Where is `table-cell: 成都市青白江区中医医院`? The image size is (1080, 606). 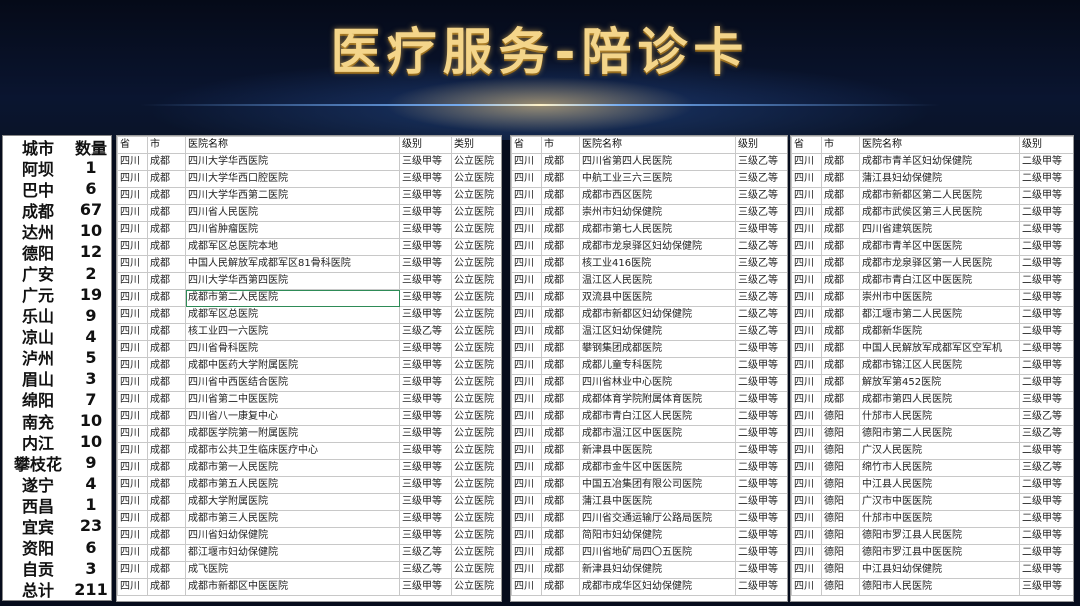
table-cell: 成都市青白江区中医医院 is located at coordinates (939, 281).